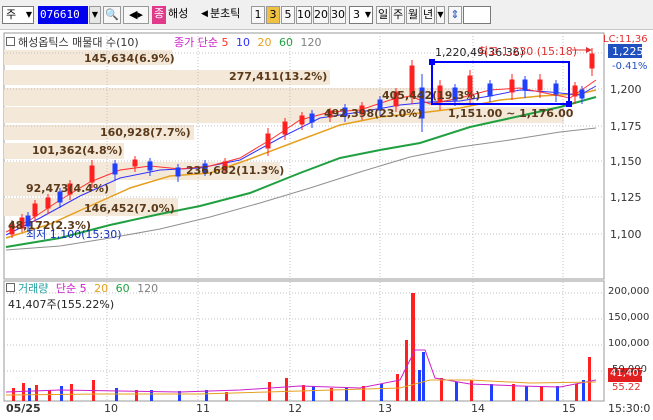 This screenshot has width=653, height=420. Describe the element at coordinates (122, 288) in the screenshot. I see `volume-legend-60: 60` at that location.